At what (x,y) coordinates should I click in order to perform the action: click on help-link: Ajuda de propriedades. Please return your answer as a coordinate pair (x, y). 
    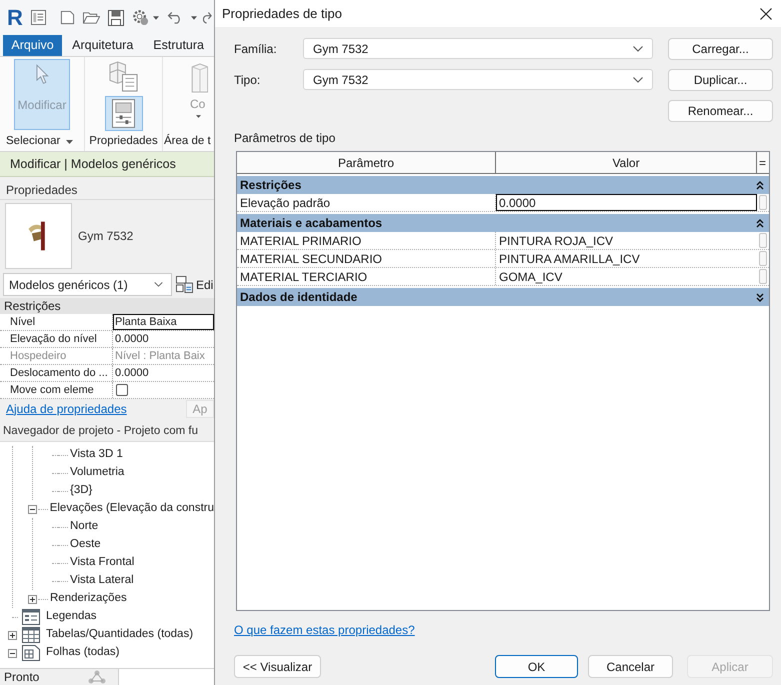
    Looking at the image, I should click on (66, 408).